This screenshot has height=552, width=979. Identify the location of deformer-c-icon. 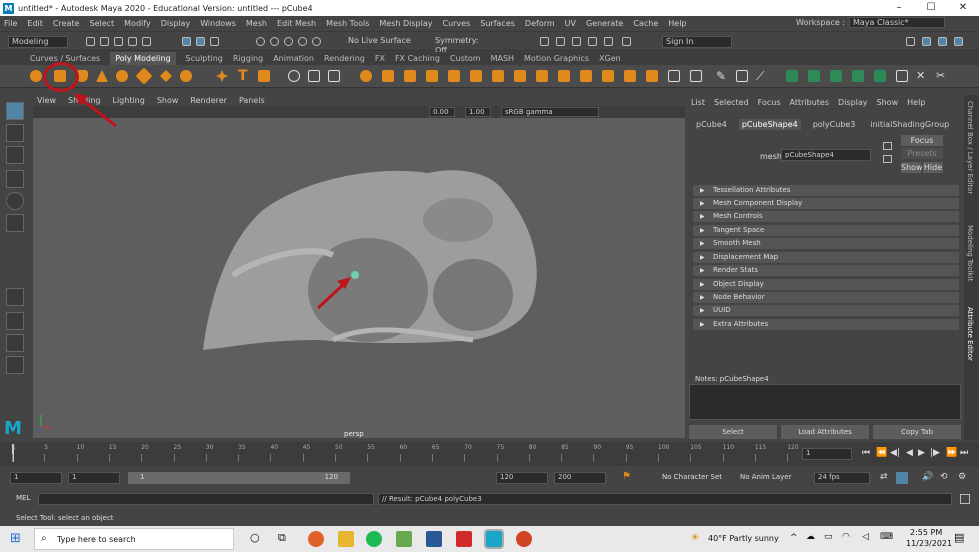
(836, 76).